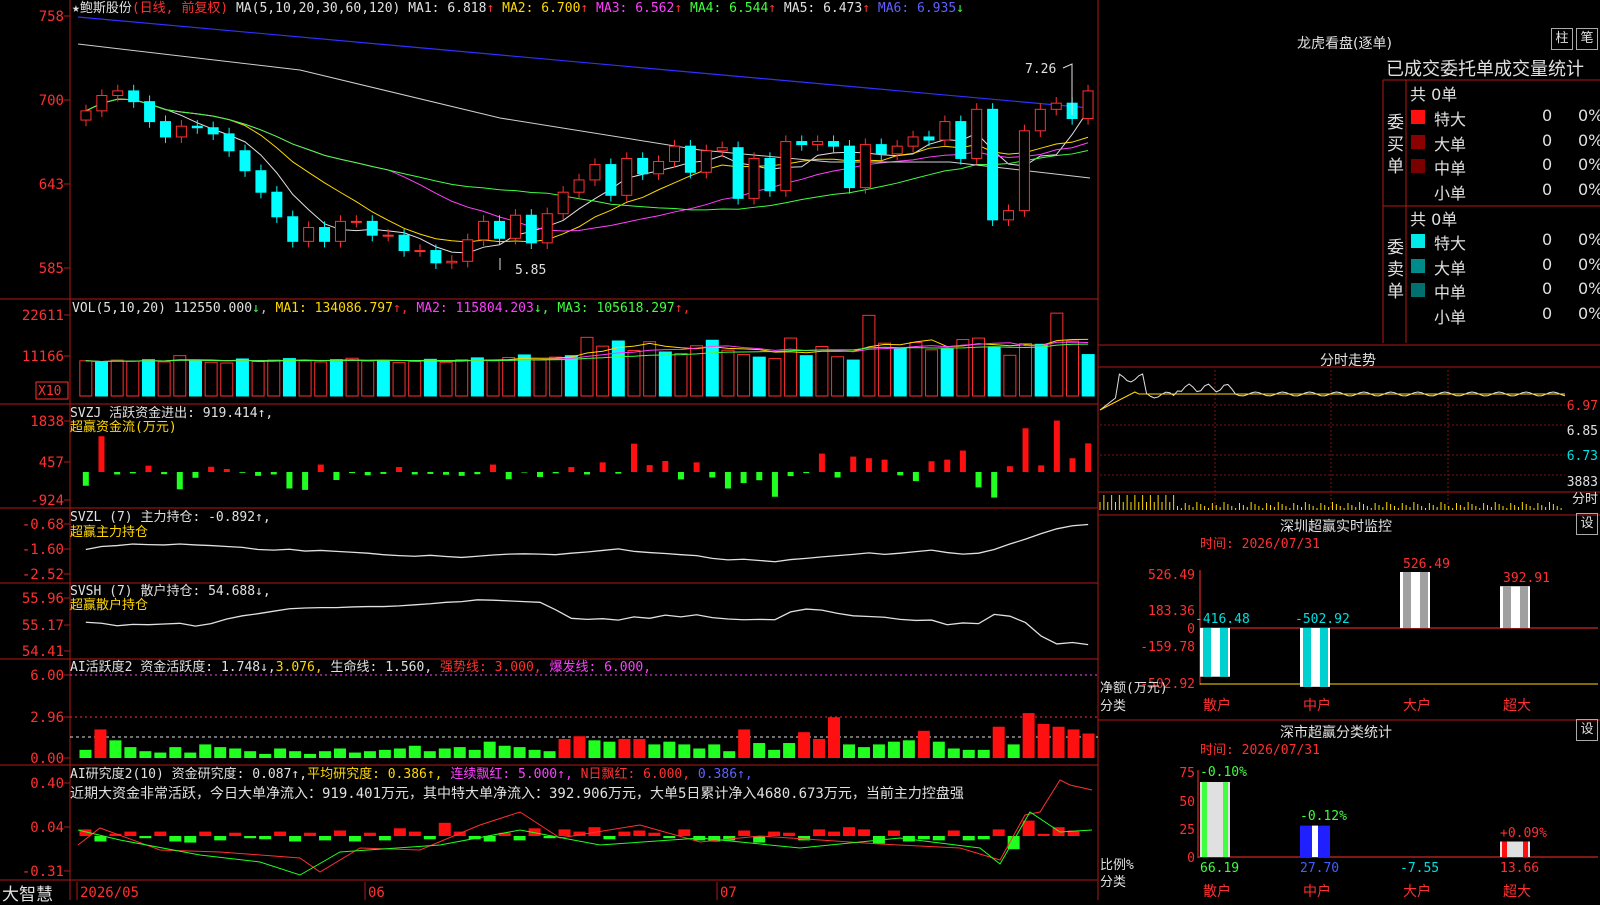 The height and width of the screenshot is (905, 1600). What do you see at coordinates (376, 892) in the screenshot?
I see `date-label: 06` at bounding box center [376, 892].